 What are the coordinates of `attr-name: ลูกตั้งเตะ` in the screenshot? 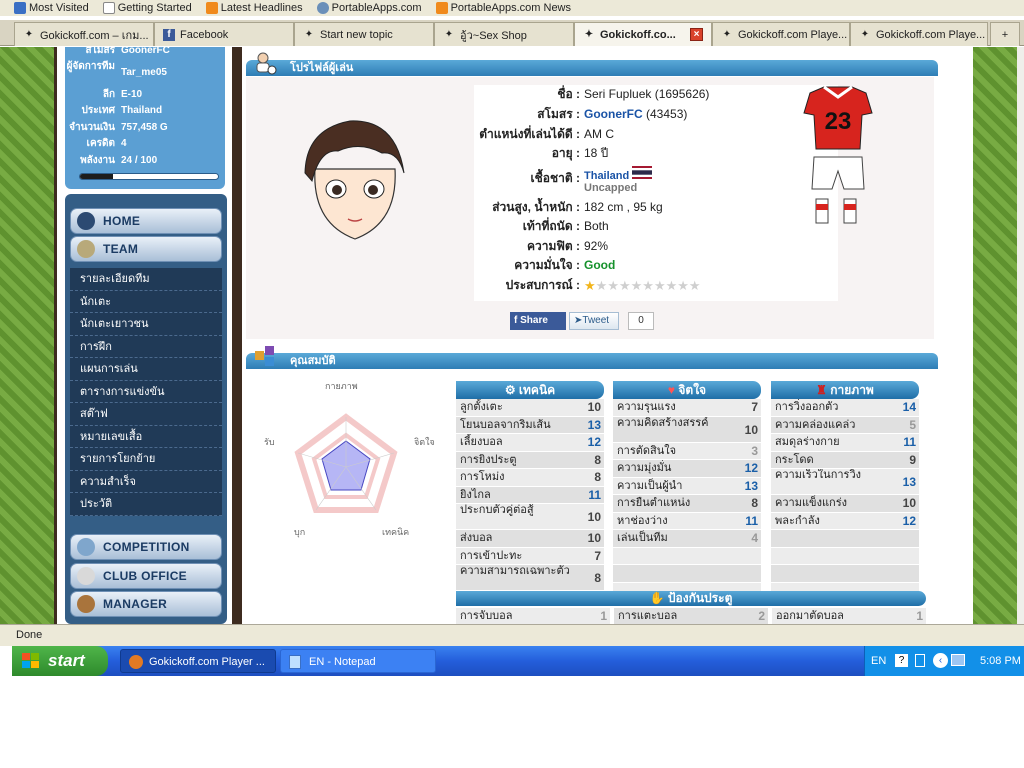 It's located at (481, 407).